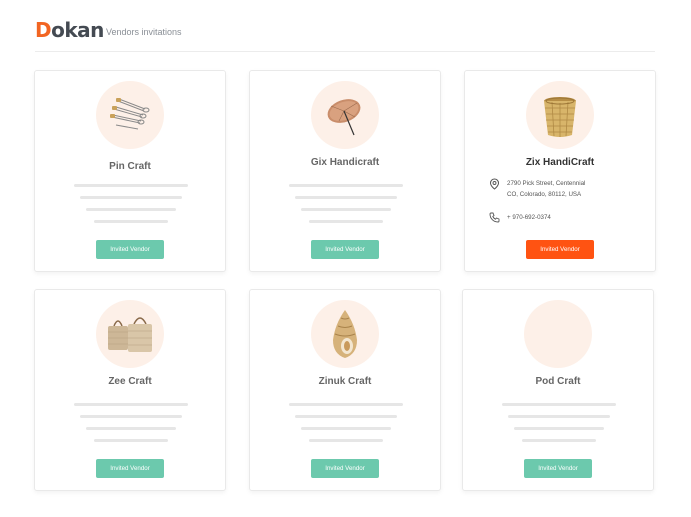  I want to click on dokan-logo: Dokan, so click(69, 30).